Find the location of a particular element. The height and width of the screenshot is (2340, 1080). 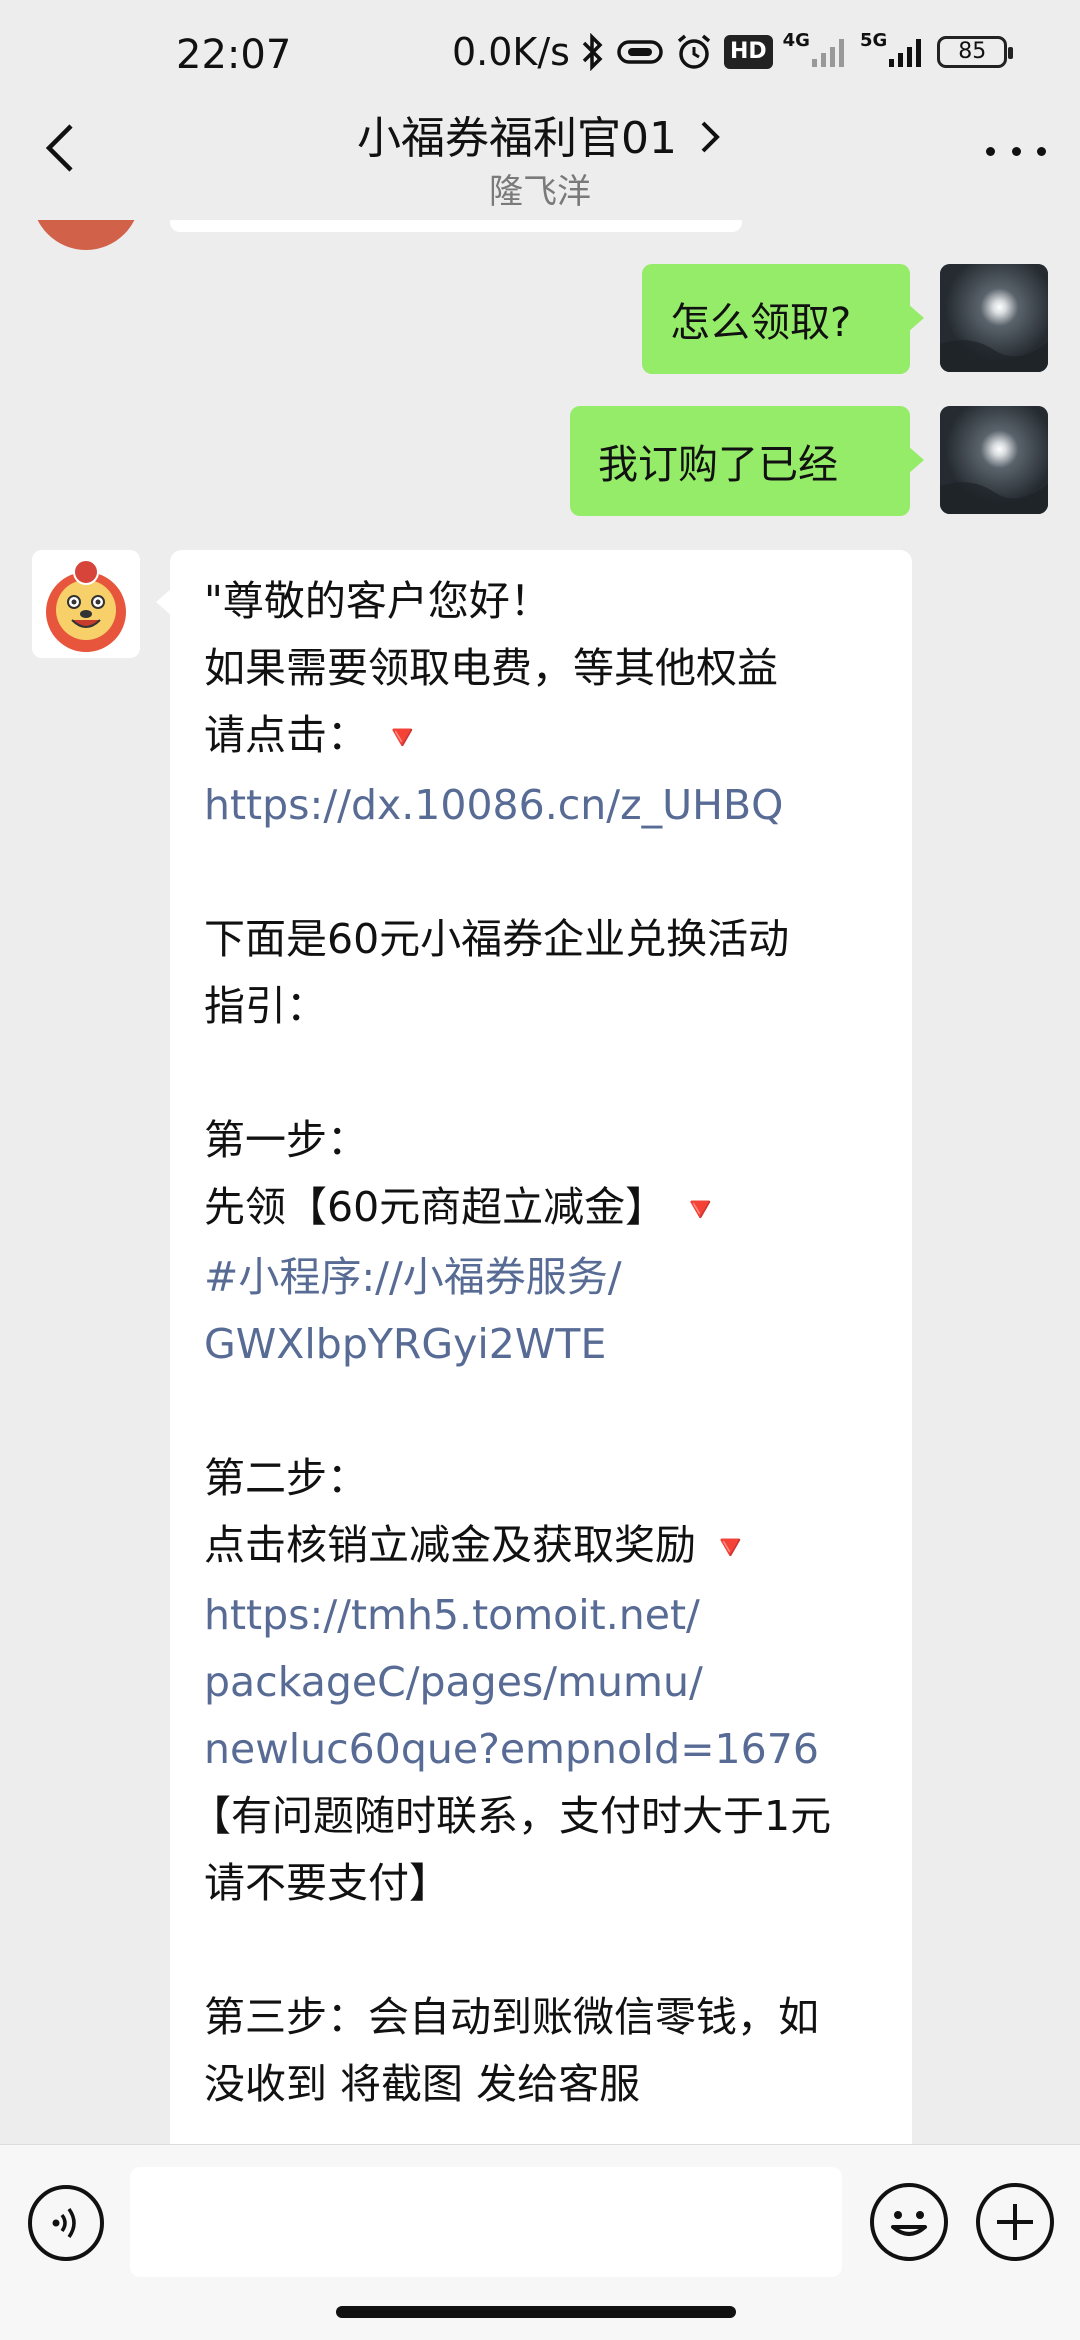

message-link: https://tmh5.tomoit.net/ is located at coordinates (541, 1615).